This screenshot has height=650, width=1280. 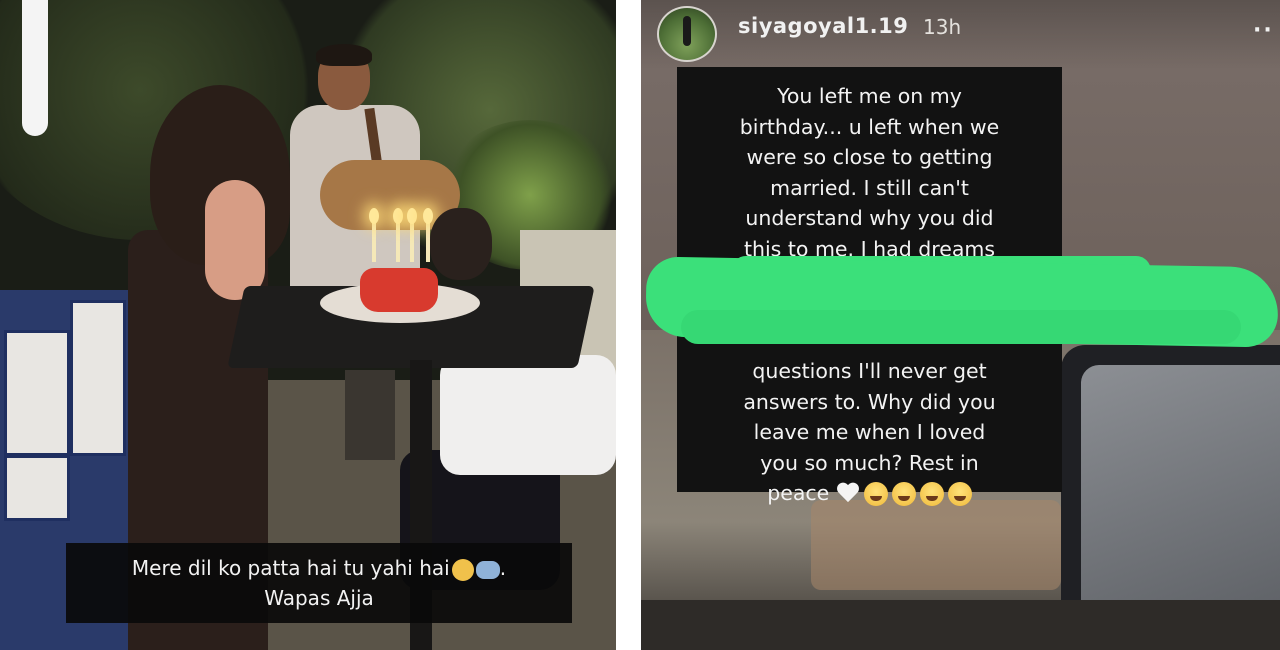 What do you see at coordinates (35, 68) in the screenshot?
I see `story-progress-bar` at bounding box center [35, 68].